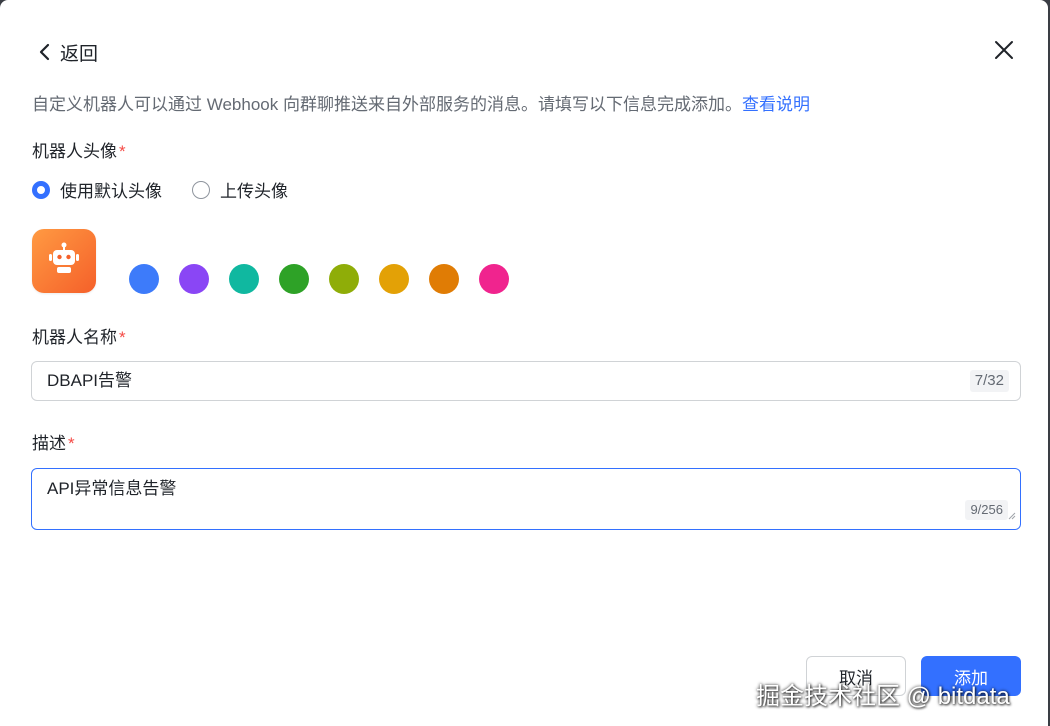 The width and height of the screenshot is (1050, 726). I want to click on avatar-label: 机器人头像 *, so click(79, 152).